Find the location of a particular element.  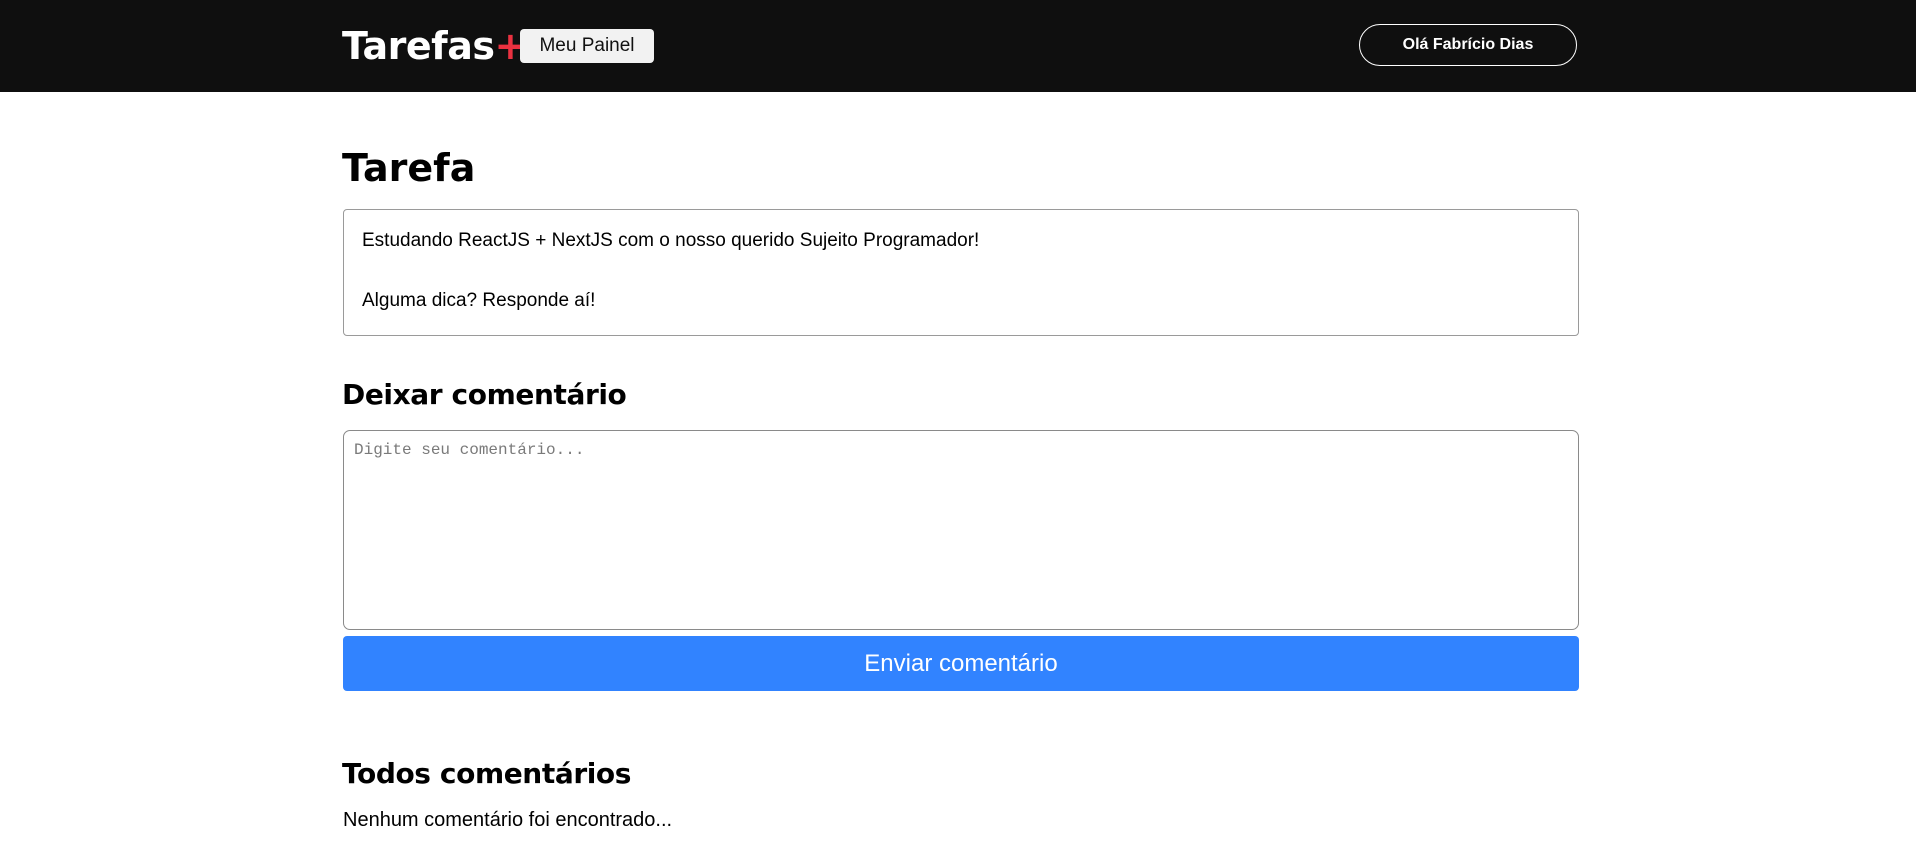

user-greeting-button: Olá Fabrício Dias is located at coordinates (1468, 45).